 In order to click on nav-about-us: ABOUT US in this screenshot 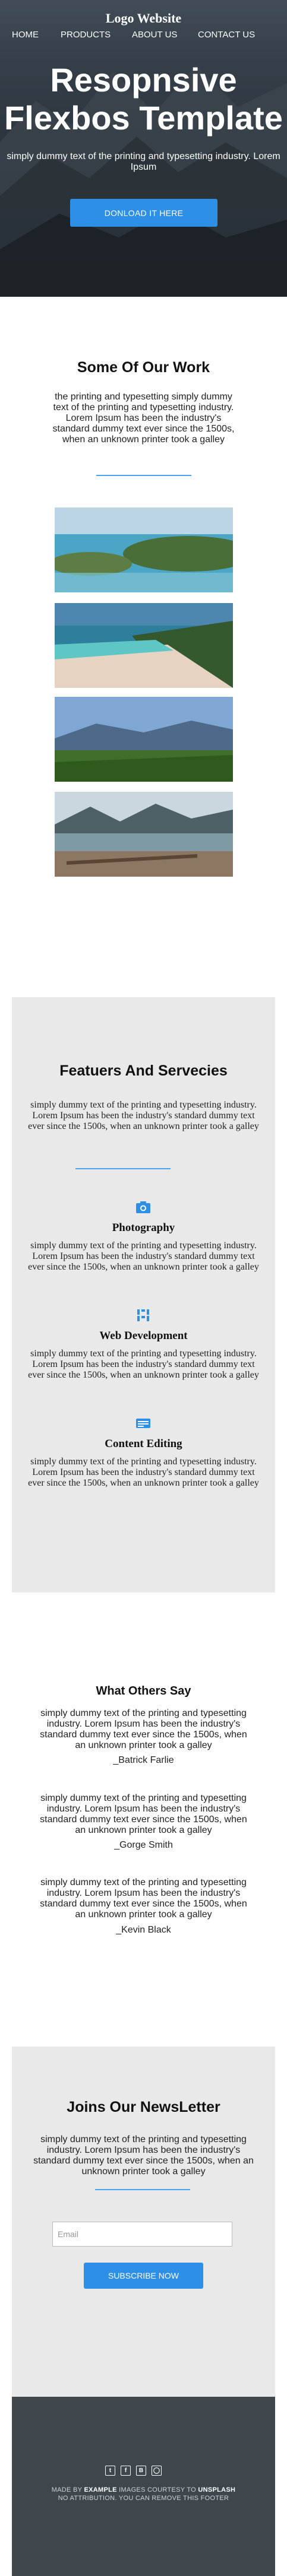, I will do `click(154, 35)`.